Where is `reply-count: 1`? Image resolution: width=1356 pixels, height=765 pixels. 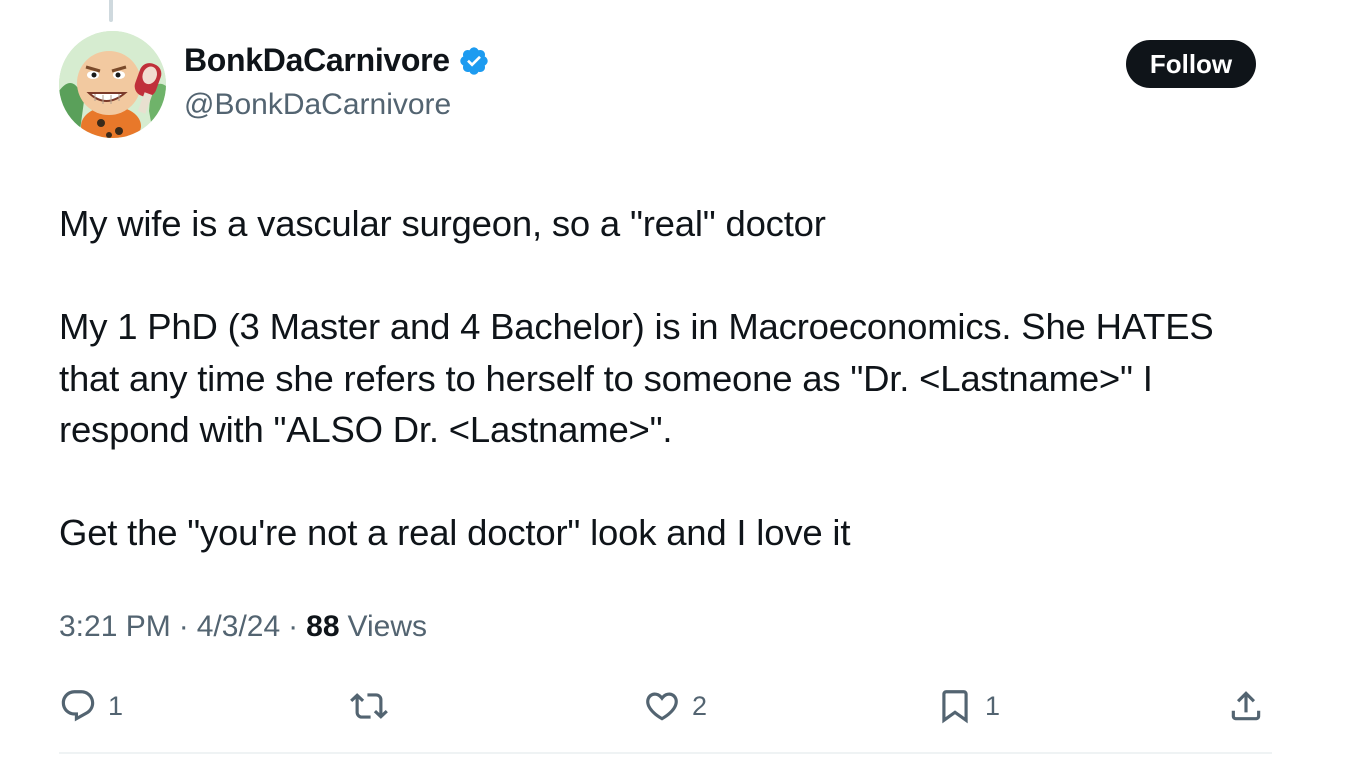 reply-count: 1 is located at coordinates (116, 705).